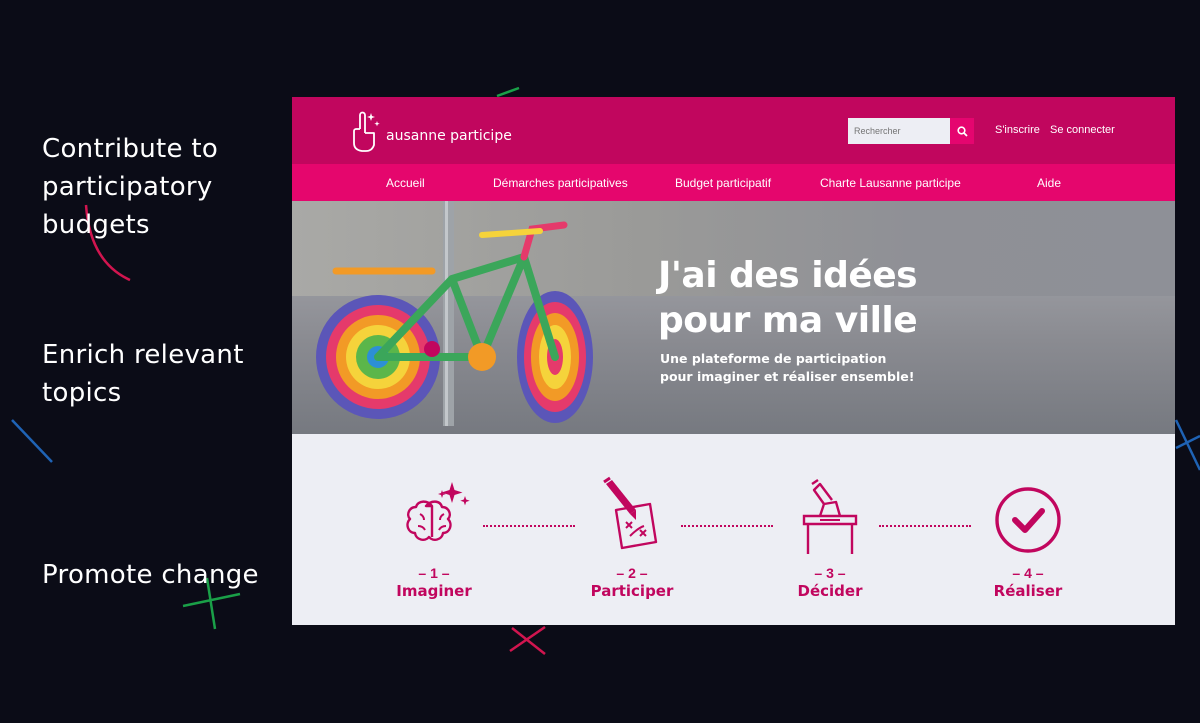  I want to click on feature-text-budgets: Contribute to participatory budgets, so click(130, 187).